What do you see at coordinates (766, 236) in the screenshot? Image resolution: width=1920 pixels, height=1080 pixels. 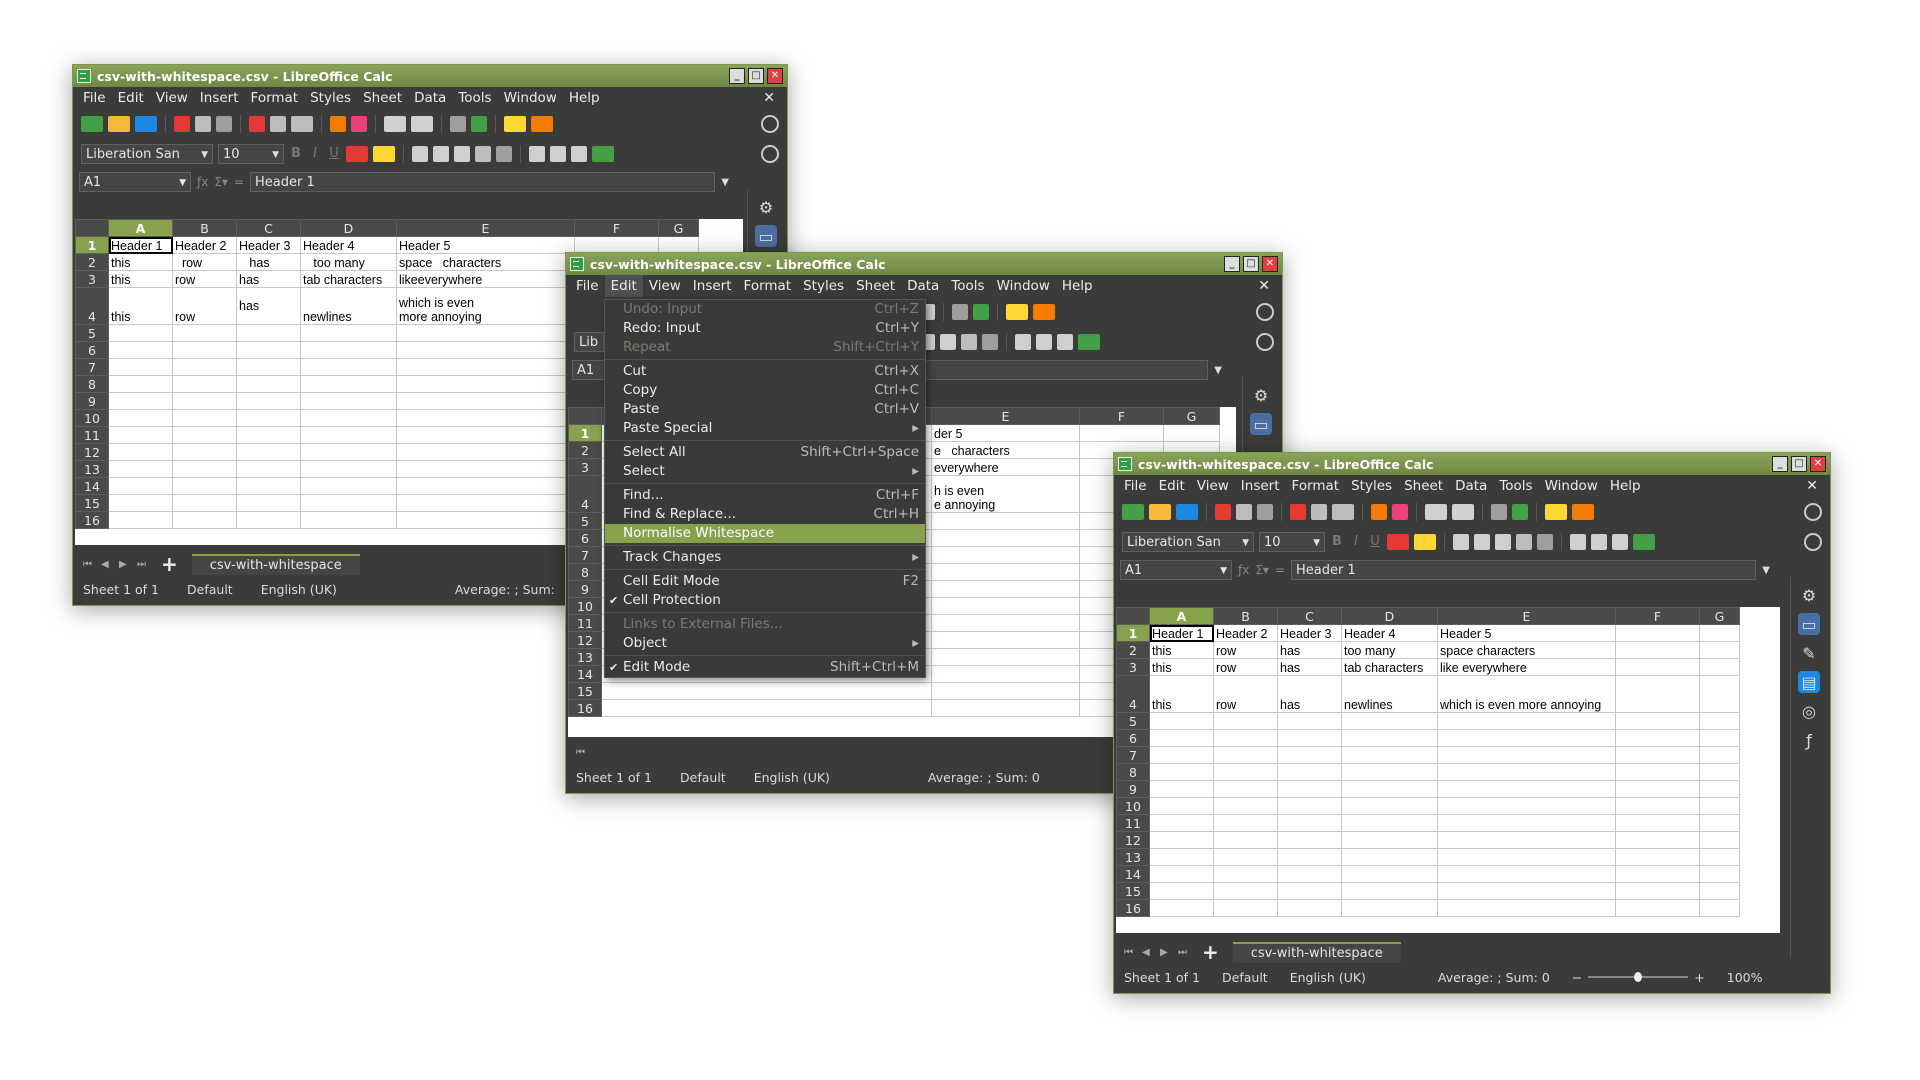 I see `properties-icon: ▭` at bounding box center [766, 236].